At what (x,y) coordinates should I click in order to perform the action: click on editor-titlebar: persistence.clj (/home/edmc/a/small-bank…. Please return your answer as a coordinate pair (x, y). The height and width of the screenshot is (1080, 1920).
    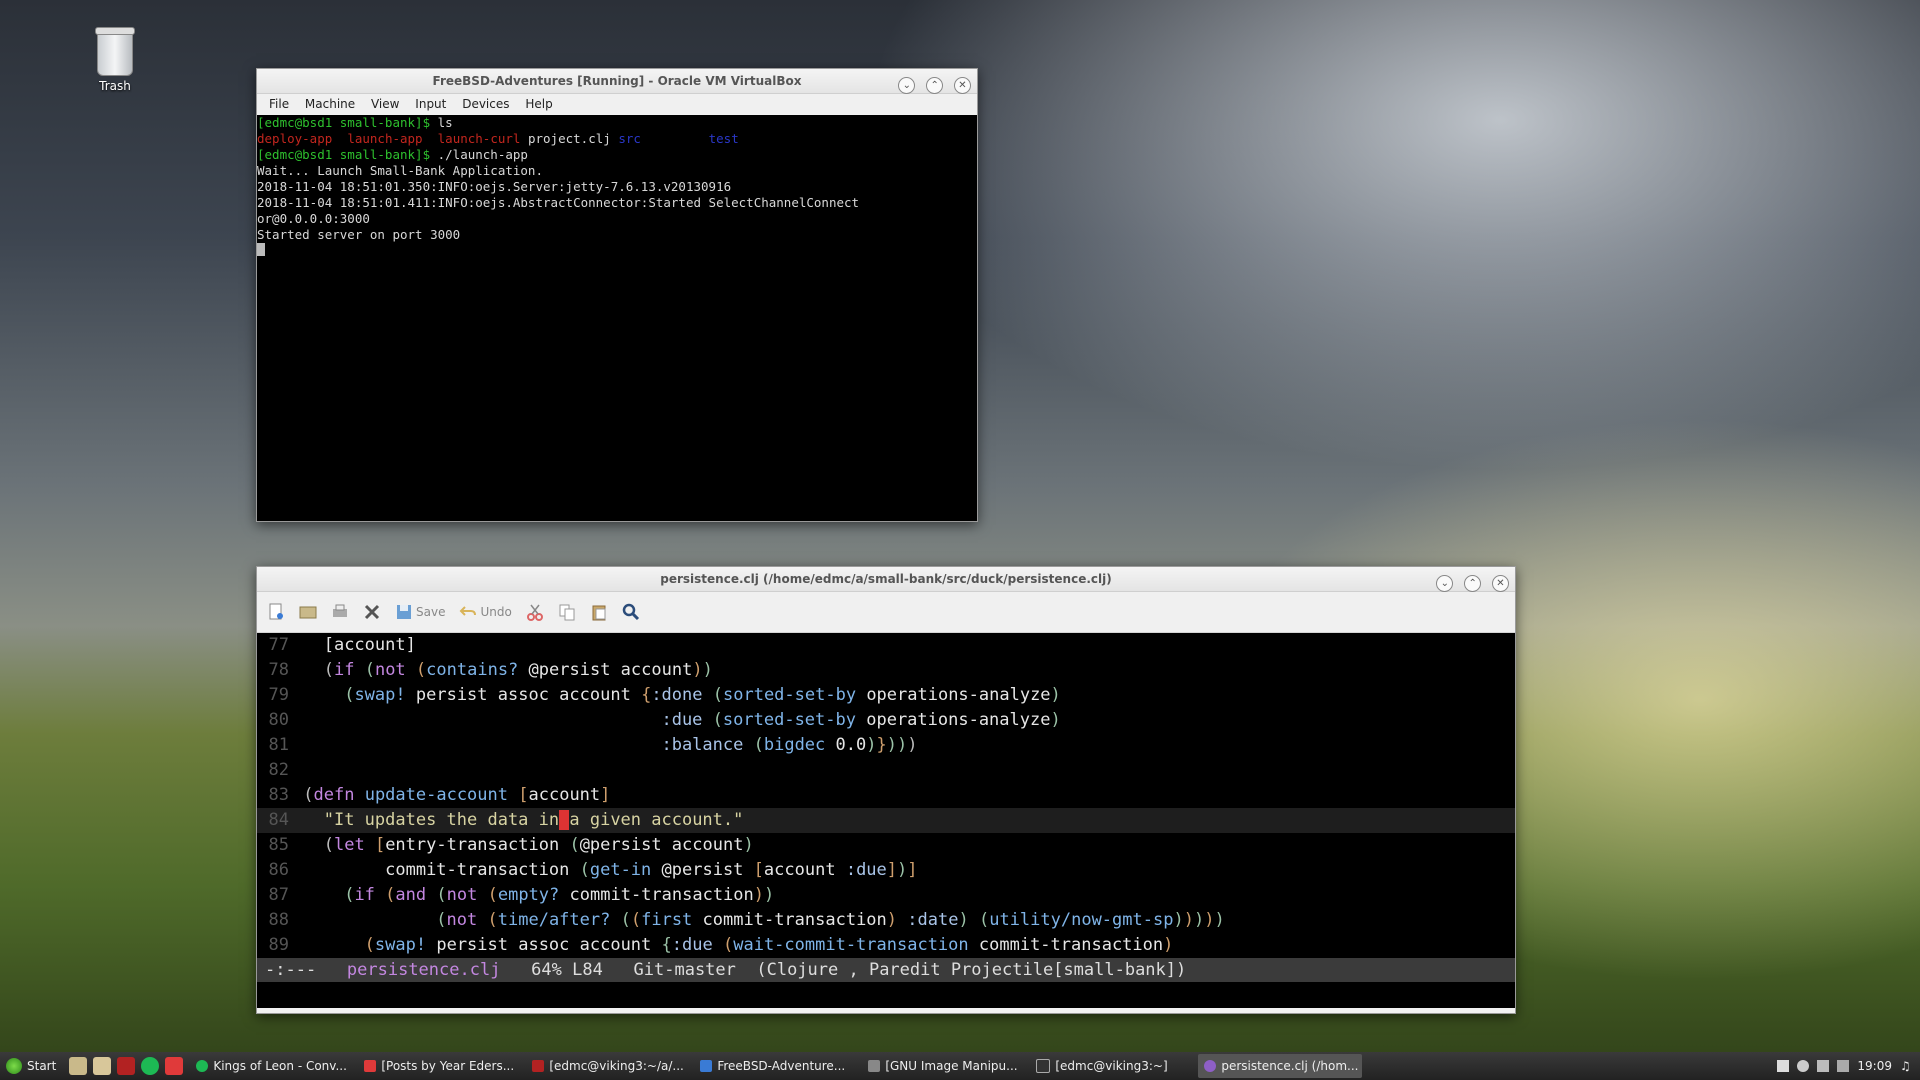
    Looking at the image, I should click on (886, 579).